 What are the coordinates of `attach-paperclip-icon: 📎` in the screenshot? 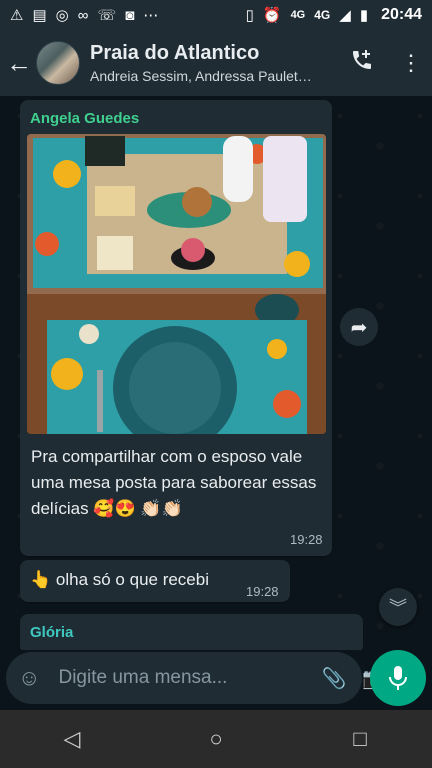 It's located at (333, 678).